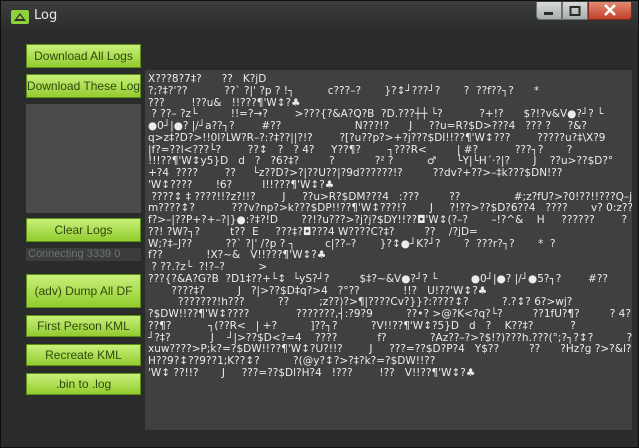  I want to click on maximize-icon, so click(575, 10).